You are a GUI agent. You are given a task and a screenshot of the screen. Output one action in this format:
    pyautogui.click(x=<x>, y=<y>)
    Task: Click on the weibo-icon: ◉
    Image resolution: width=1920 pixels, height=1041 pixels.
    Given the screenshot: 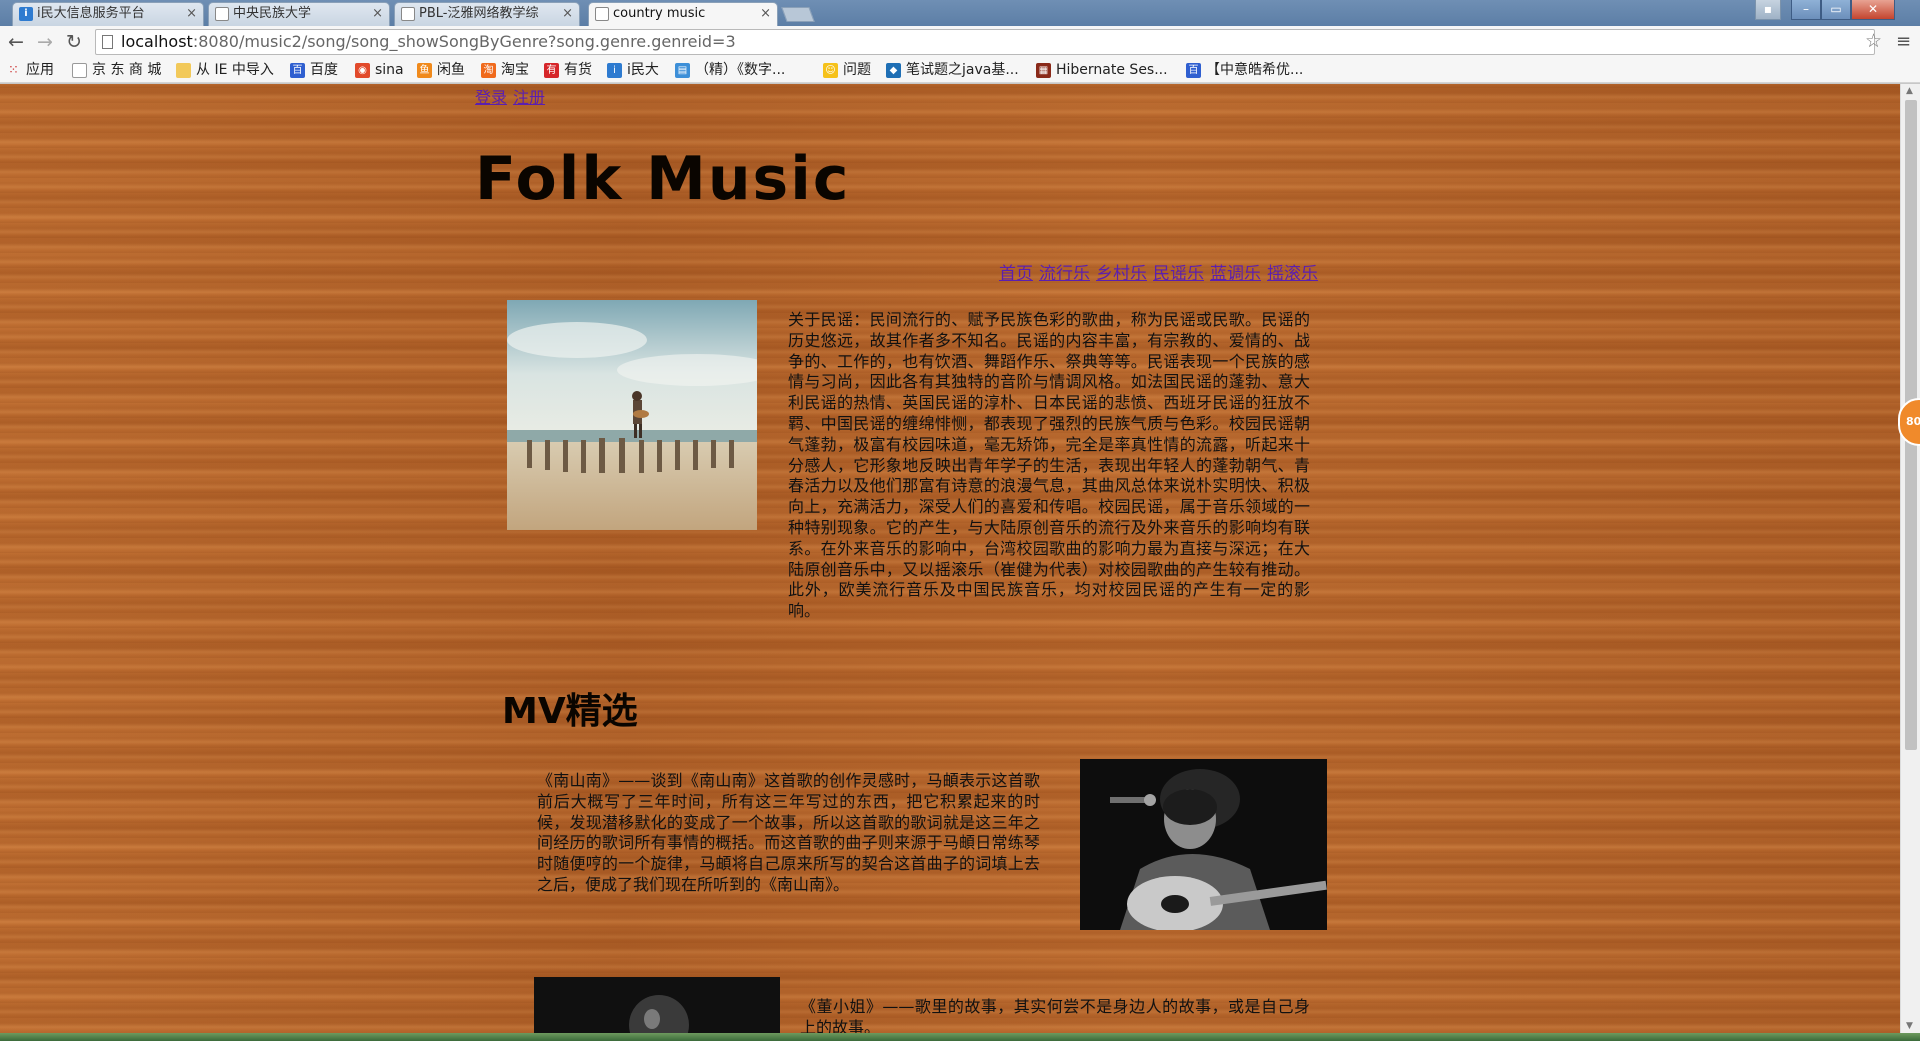 What is the action you would take?
    pyautogui.click(x=362, y=70)
    